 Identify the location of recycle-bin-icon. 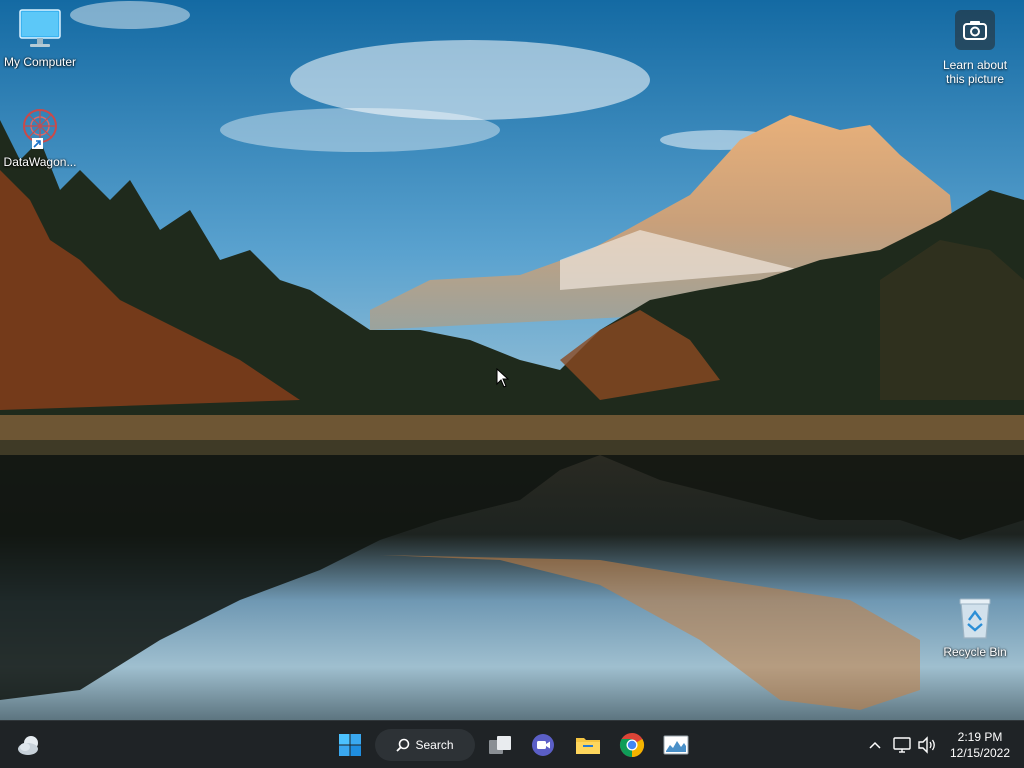
(975, 619).